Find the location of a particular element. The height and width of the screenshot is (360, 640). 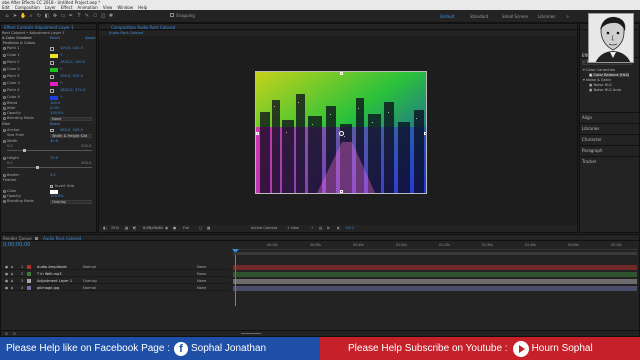

workspace-libraries: Libraries is located at coordinates (546, 16).